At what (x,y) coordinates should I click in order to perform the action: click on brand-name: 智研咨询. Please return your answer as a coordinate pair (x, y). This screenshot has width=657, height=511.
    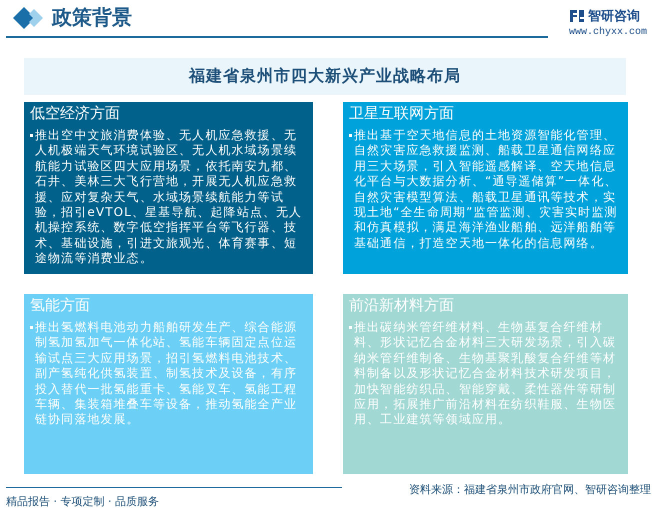
    Looking at the image, I should click on (614, 16).